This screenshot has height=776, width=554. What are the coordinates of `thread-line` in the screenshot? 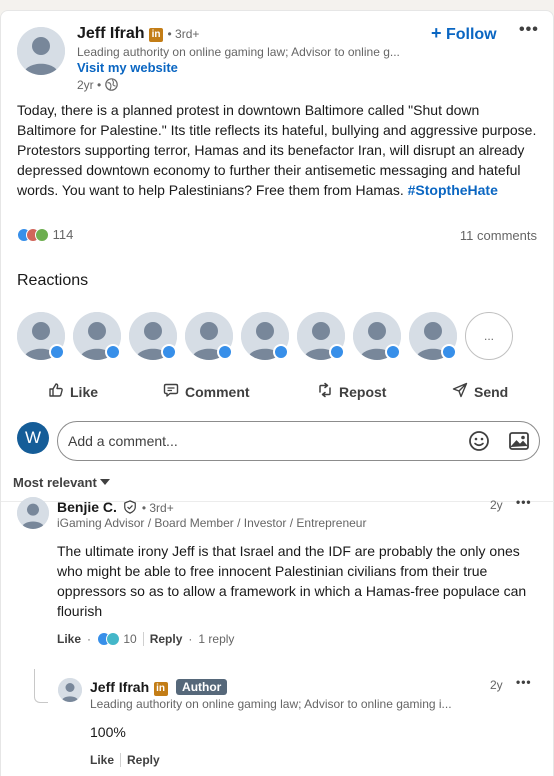 It's located at (41, 686).